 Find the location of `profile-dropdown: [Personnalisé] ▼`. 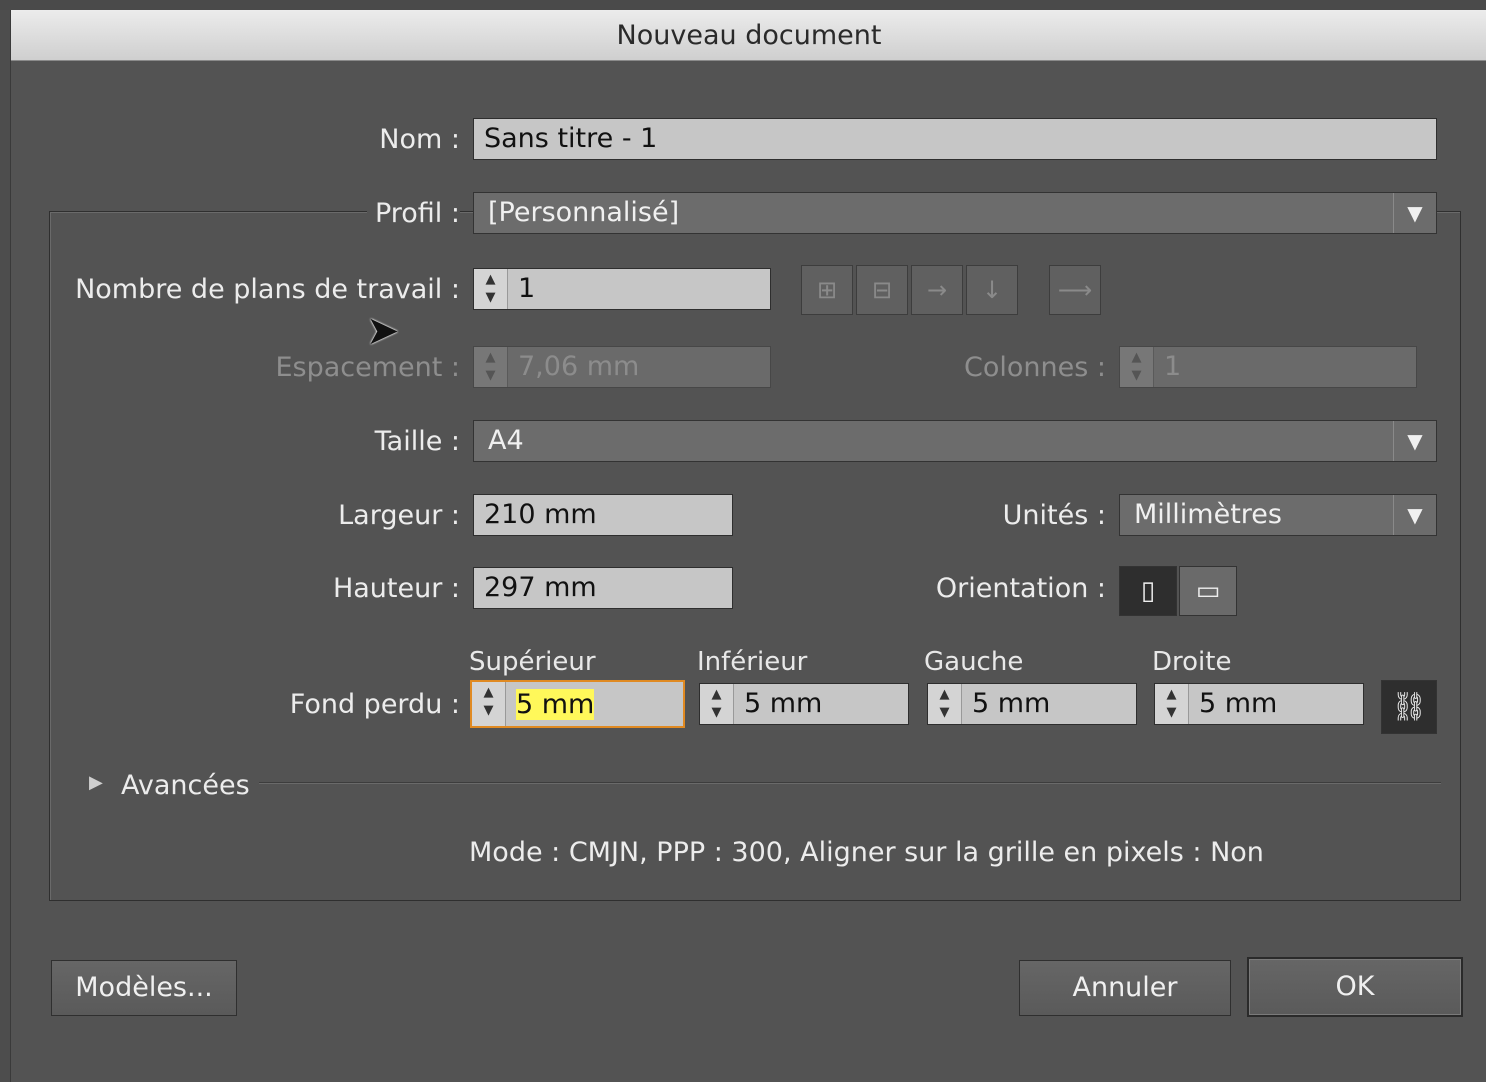

profile-dropdown: [Personnalisé] ▼ is located at coordinates (955, 213).